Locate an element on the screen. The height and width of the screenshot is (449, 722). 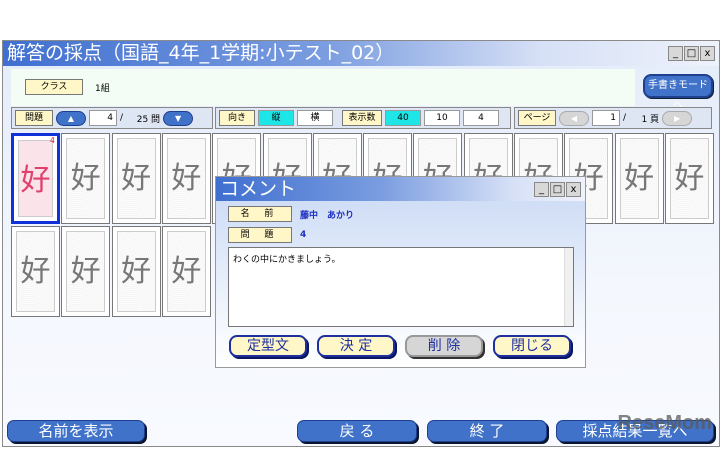
maximize-button: □ is located at coordinates (691, 53).